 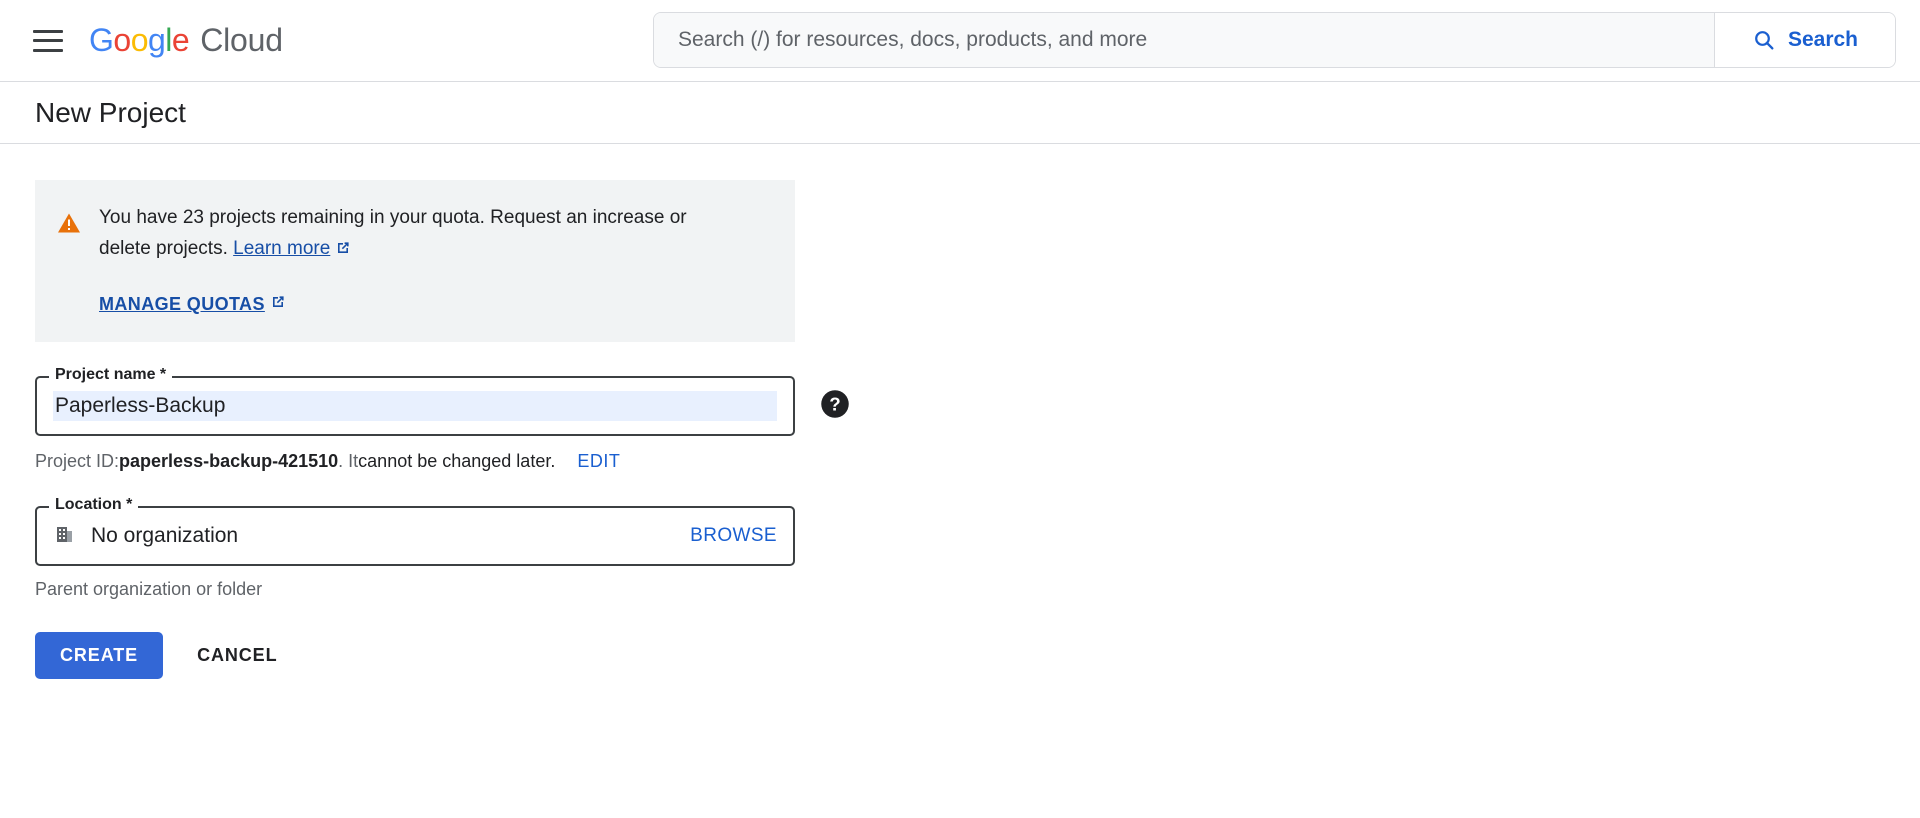 I want to click on warning-triangle-icon, so click(x=69, y=225).